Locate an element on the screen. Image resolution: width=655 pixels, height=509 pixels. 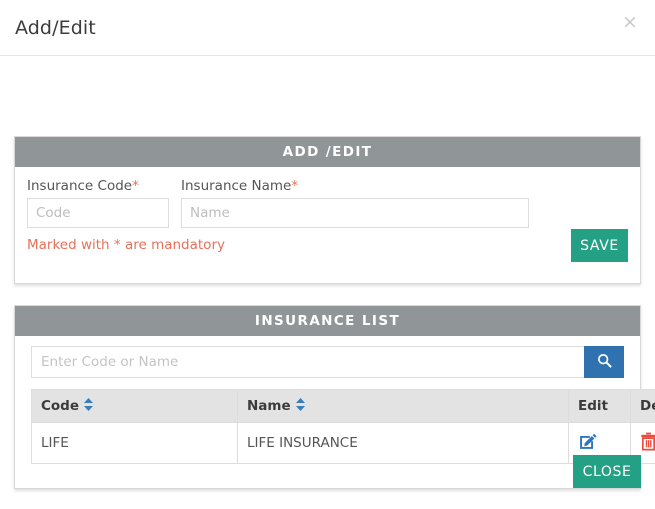
form-footer: Marked with * are mandatory SAVE is located at coordinates (327, 256).